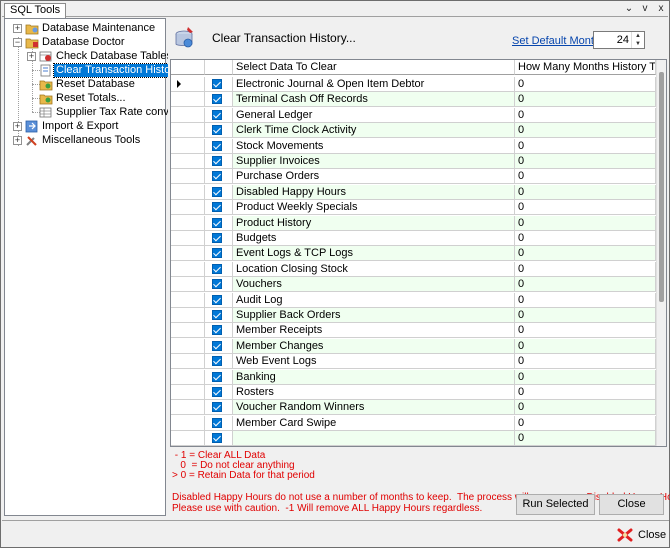  I want to click on table-row: Rosters 0, so click(413, 392).